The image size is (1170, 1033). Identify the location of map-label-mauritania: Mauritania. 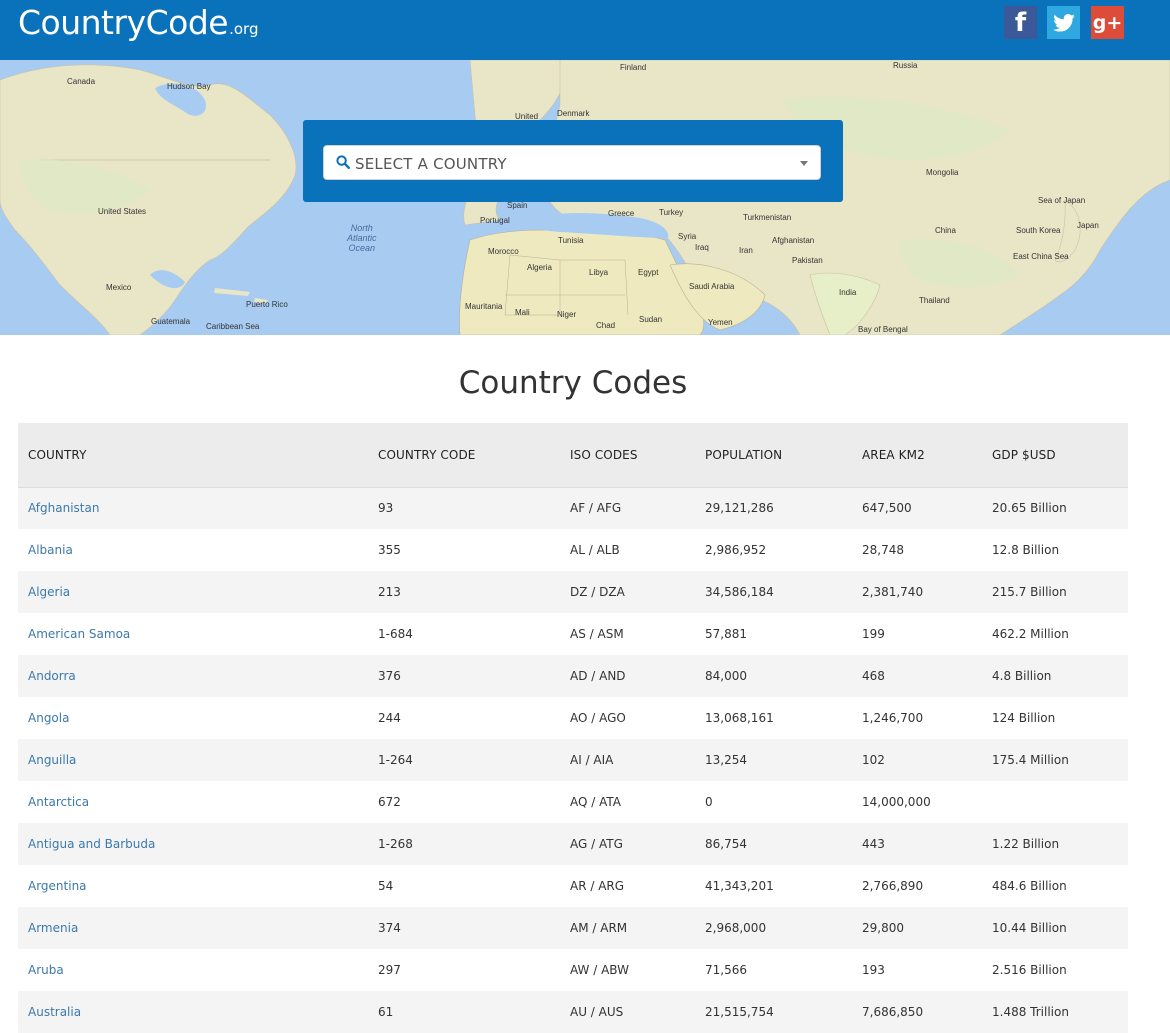
(484, 306).